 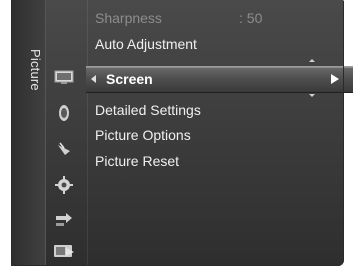 I want to click on menu-item-picture-options: Picture Options, so click(x=143, y=135).